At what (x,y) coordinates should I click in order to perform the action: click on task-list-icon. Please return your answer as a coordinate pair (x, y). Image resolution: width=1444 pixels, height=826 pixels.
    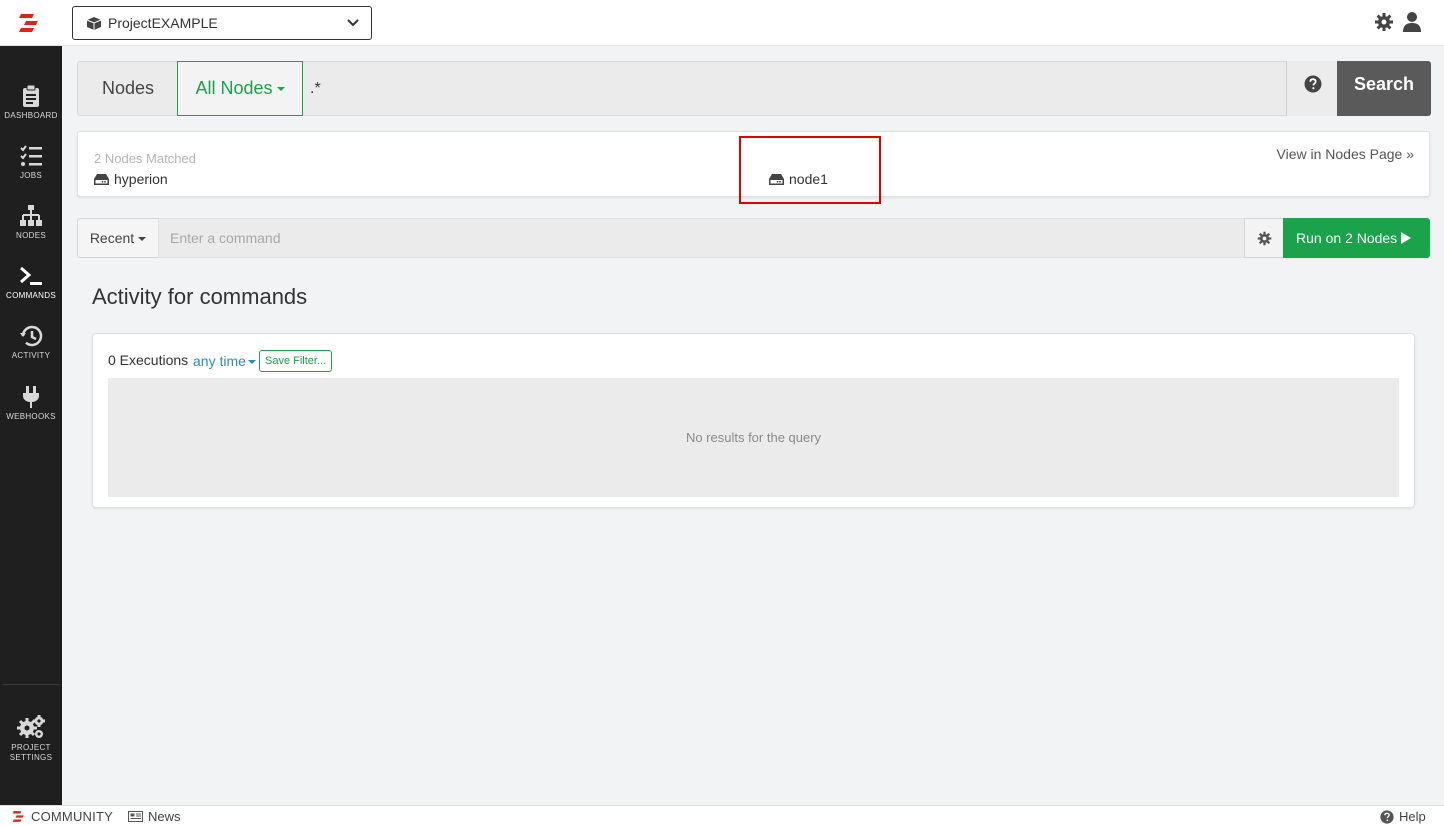
    Looking at the image, I should click on (31, 155).